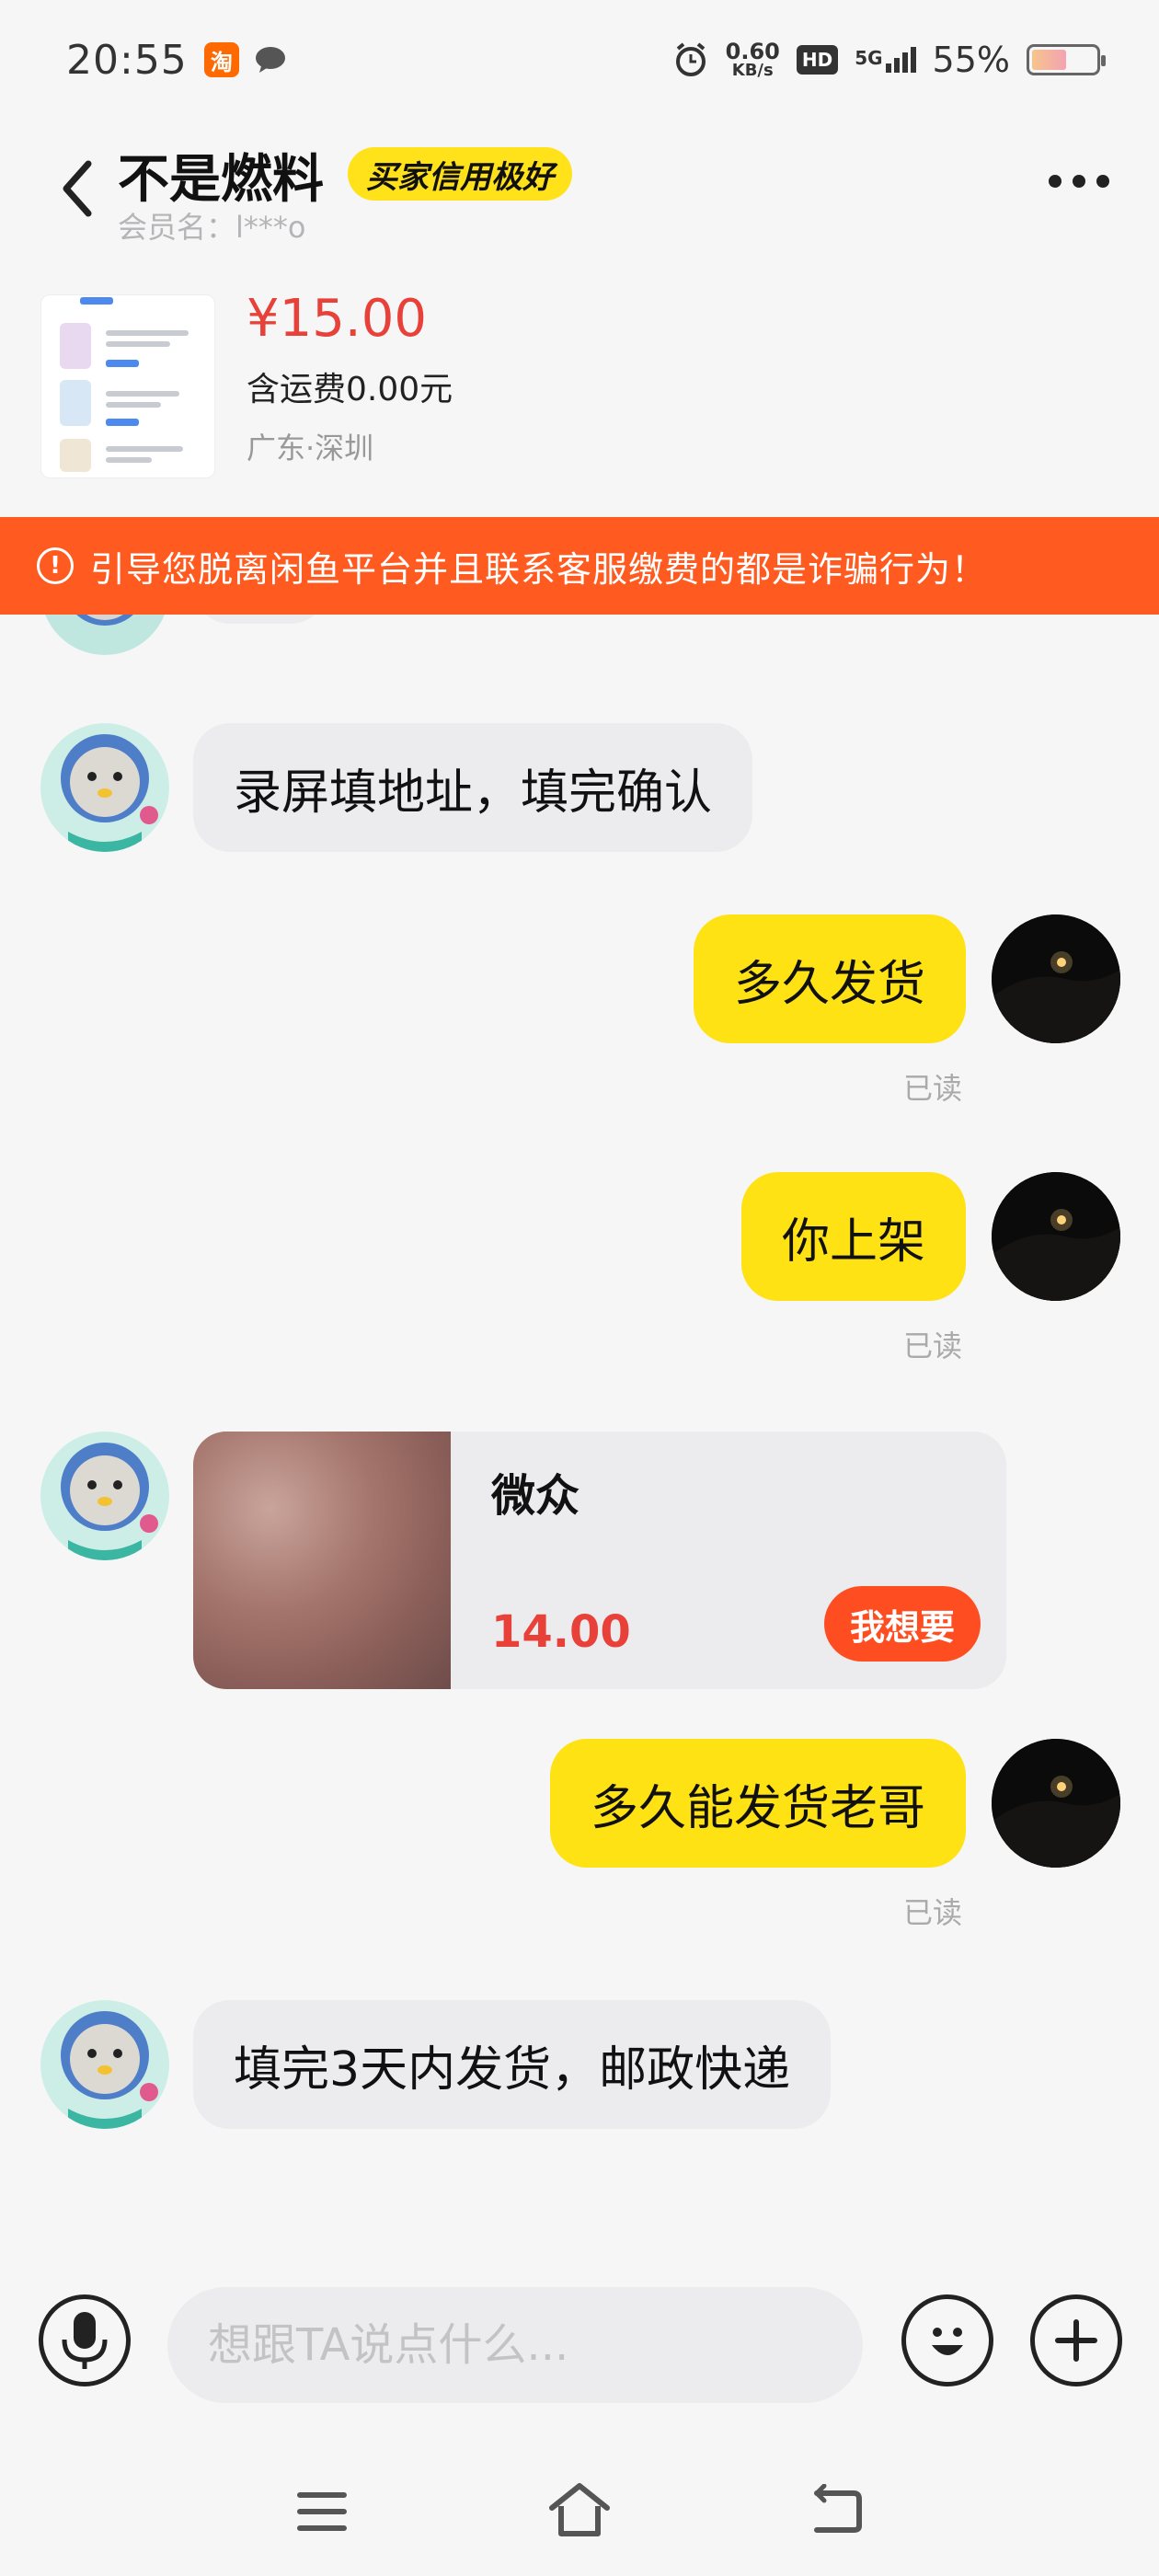 The width and height of the screenshot is (1159, 2576). Describe the element at coordinates (127, 60) in the screenshot. I see `status-time: 20:55` at that location.